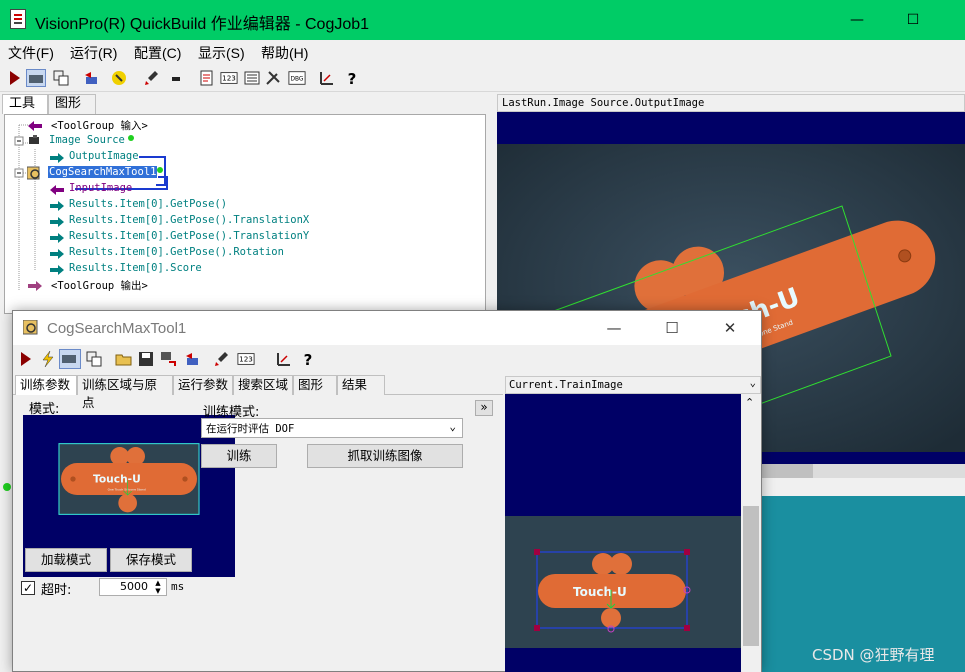  Describe the element at coordinates (252, 78) in the screenshot. I see `list-icon` at that location.